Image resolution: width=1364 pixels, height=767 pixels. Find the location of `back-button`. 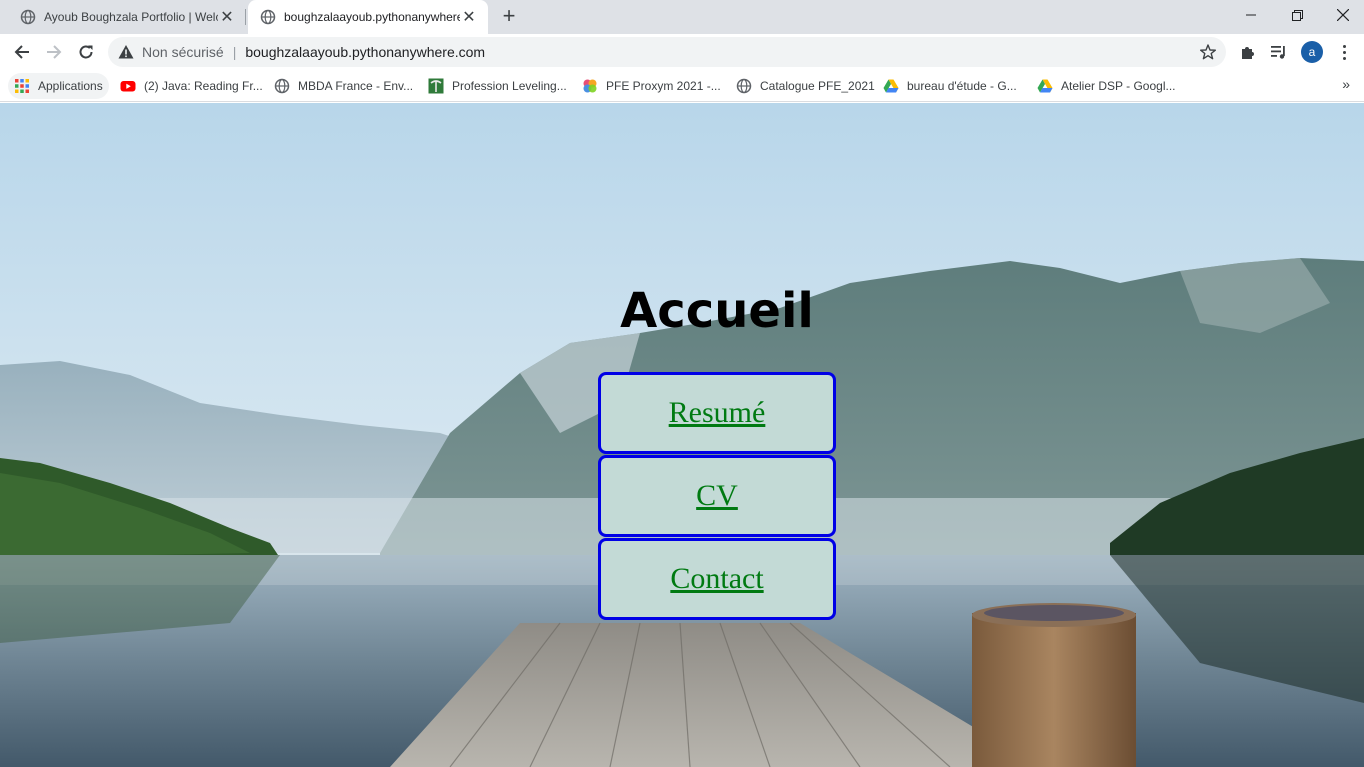

back-button is located at coordinates (22, 52).